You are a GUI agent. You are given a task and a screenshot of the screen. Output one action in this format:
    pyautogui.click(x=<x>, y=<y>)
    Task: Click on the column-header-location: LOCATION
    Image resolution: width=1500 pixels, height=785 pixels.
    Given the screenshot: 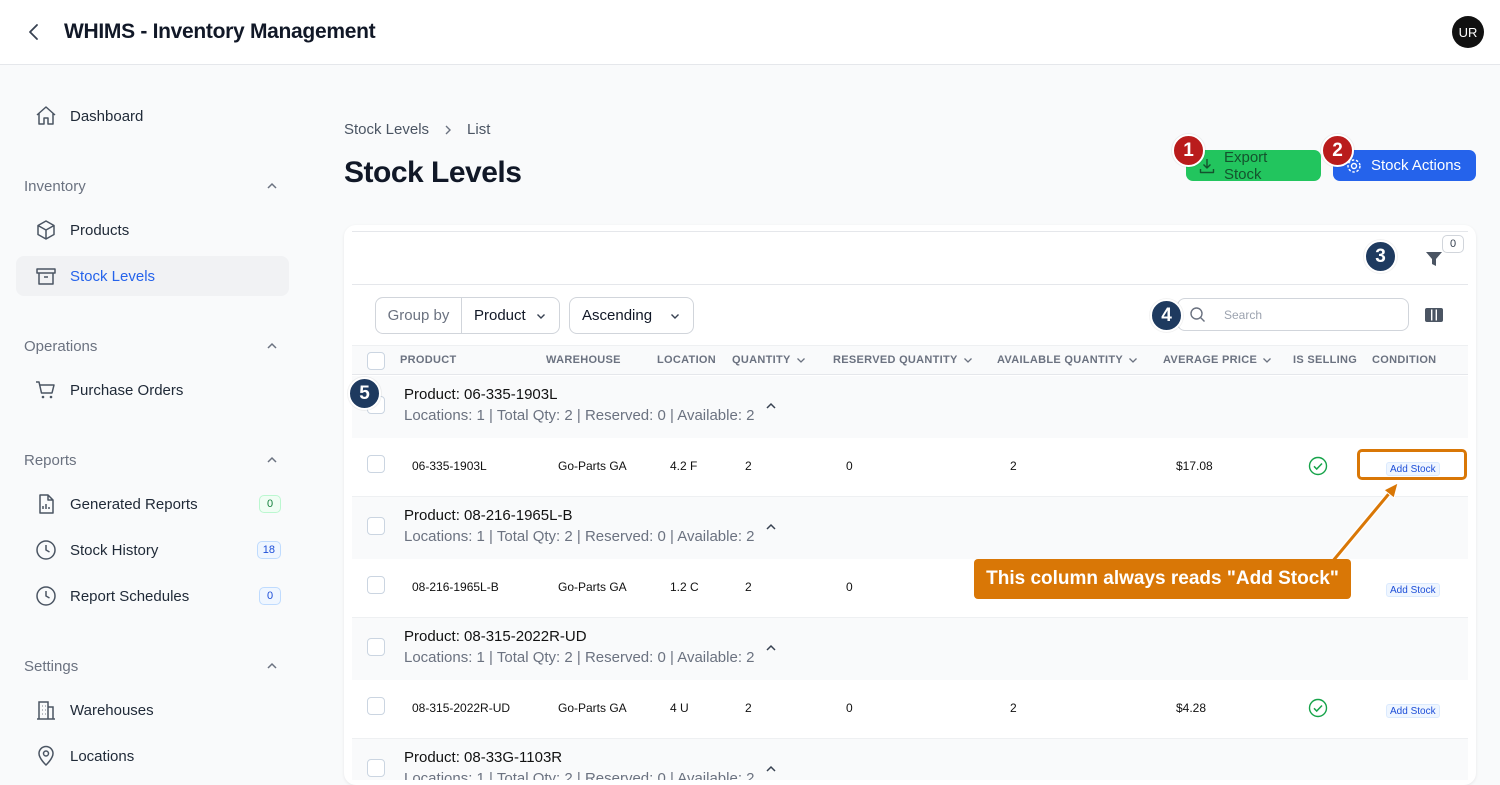 What is the action you would take?
    pyautogui.click(x=686, y=360)
    